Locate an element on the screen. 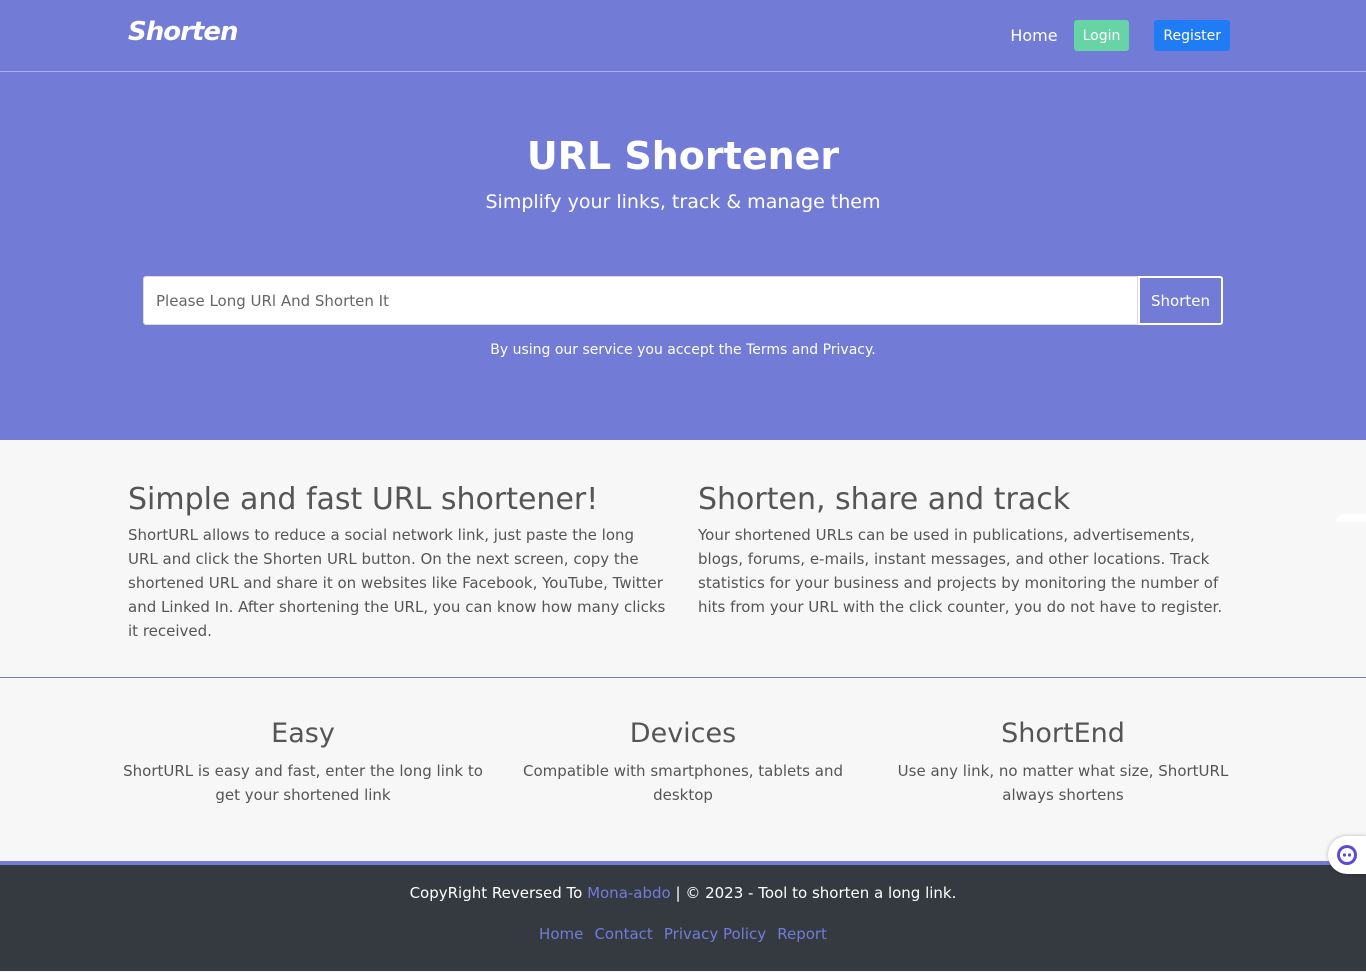 This screenshot has width=1366, height=972. page-title: URL Shortener is located at coordinates (683, 156).